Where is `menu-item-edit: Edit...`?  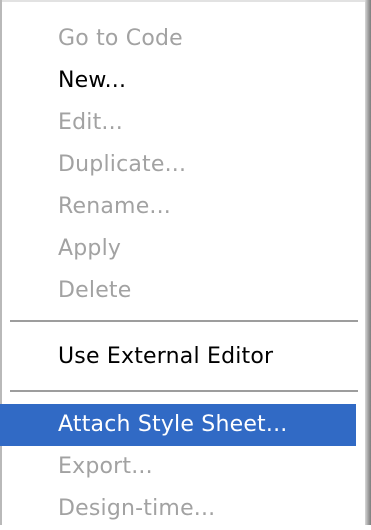
menu-item-edit: Edit... is located at coordinates (178, 123).